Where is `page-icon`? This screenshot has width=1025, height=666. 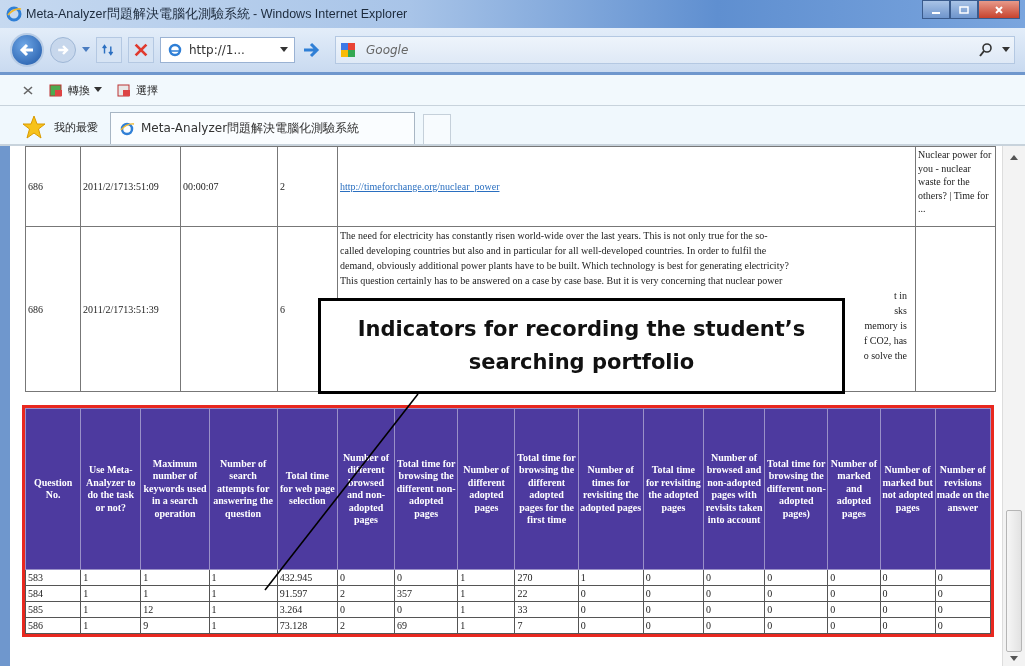 page-icon is located at coordinates (127, 128).